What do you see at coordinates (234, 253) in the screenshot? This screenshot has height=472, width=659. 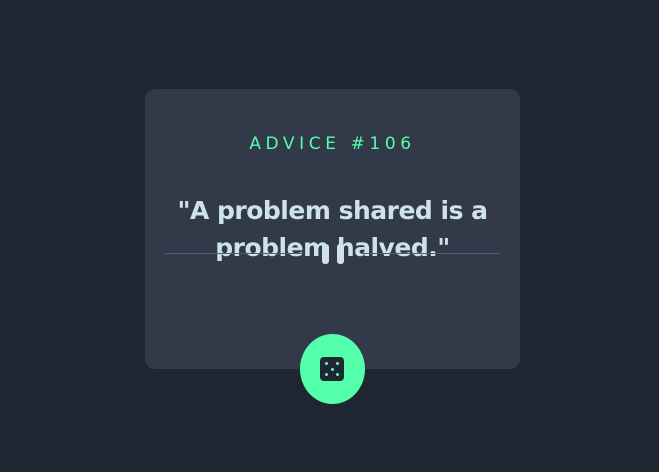 I see `divider-line-left` at bounding box center [234, 253].